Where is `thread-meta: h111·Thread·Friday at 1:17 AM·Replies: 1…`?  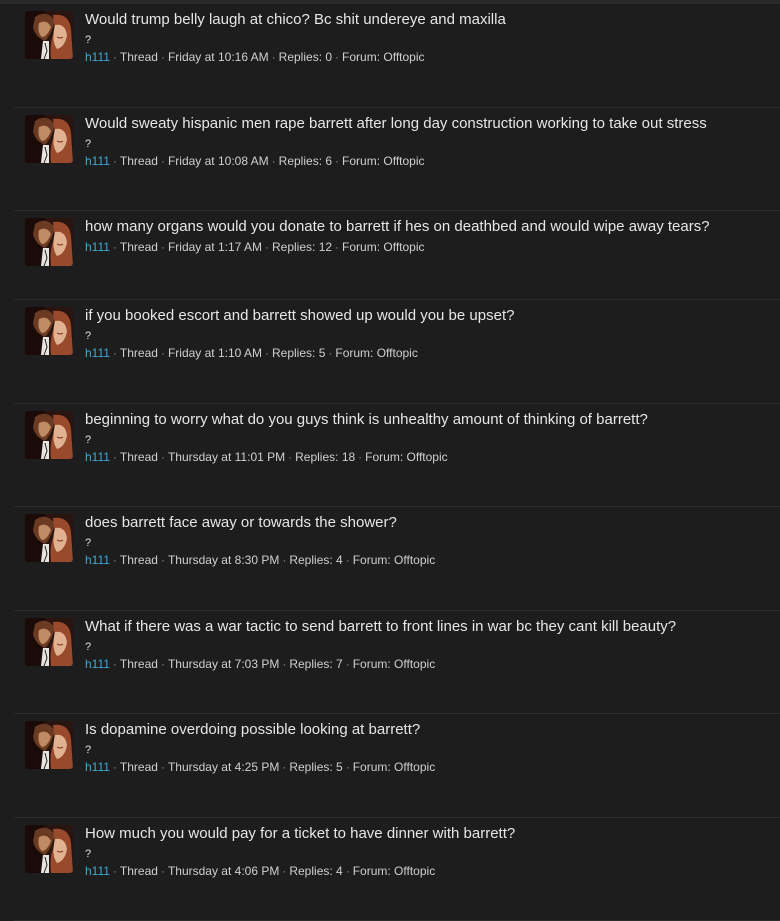
thread-meta: h111·Thread·Friday at 1:17 AM·Replies: 1… is located at coordinates (430, 247).